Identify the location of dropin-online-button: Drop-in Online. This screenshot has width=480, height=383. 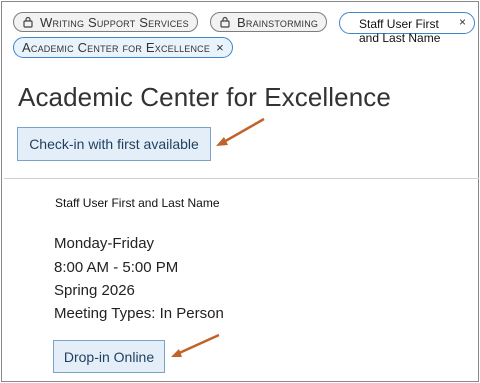
(109, 356).